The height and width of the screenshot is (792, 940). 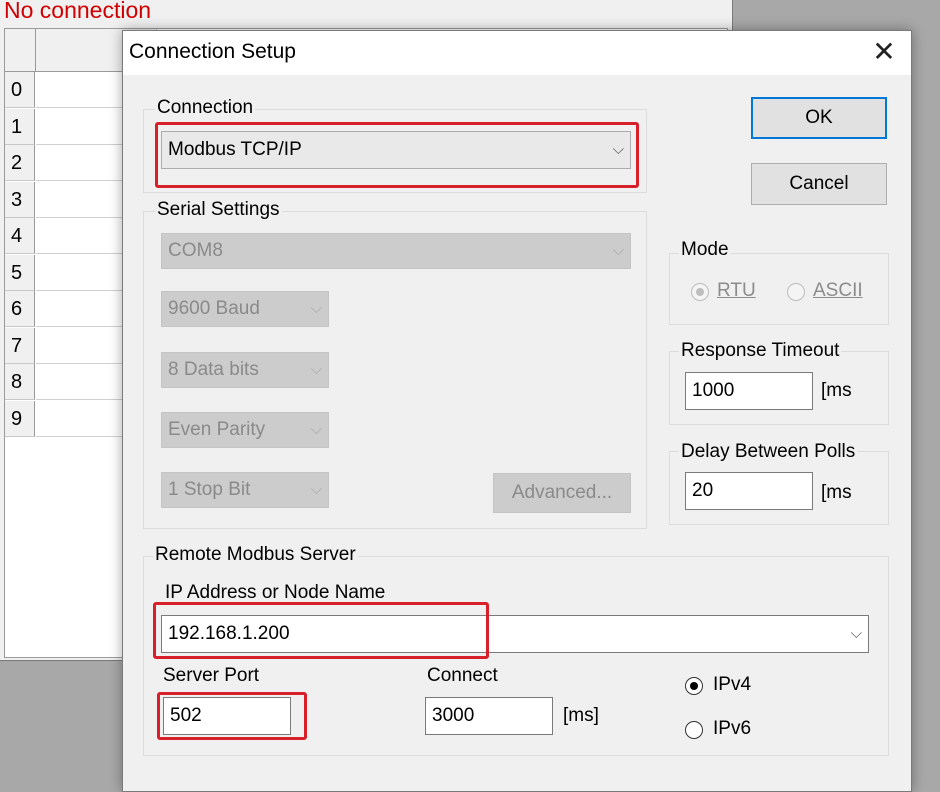 I want to click on ascii-radio, so click(x=796, y=292).